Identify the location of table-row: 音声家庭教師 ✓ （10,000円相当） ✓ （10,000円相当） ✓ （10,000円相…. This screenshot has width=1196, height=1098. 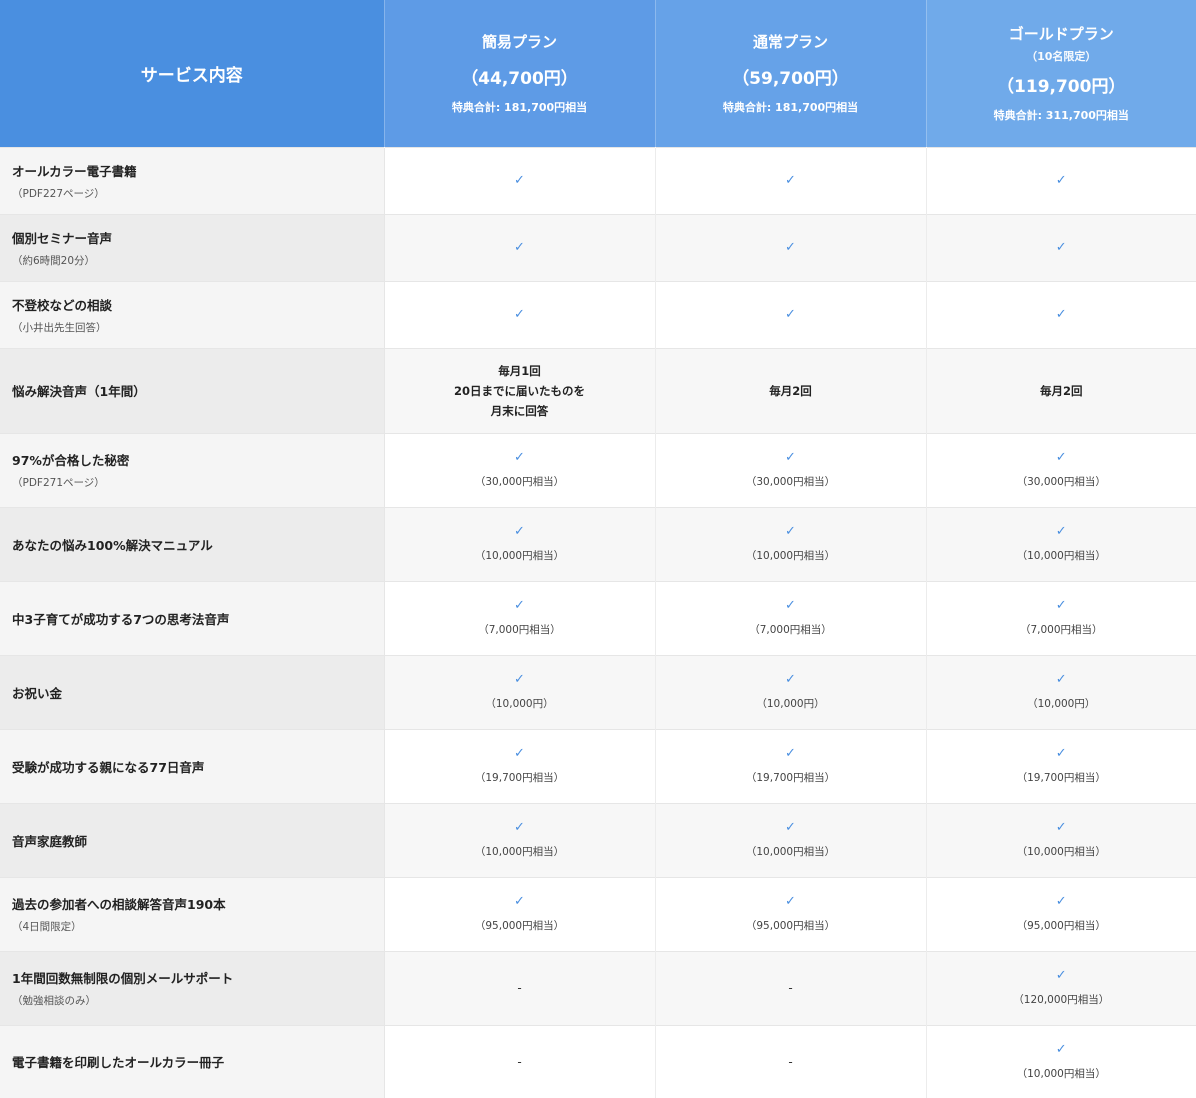
(598, 839).